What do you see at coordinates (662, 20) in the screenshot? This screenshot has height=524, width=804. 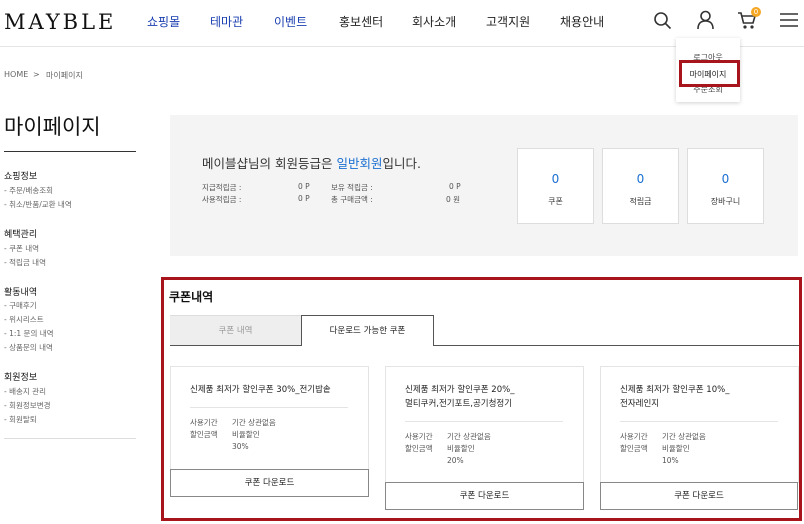 I see `search-icon` at bounding box center [662, 20].